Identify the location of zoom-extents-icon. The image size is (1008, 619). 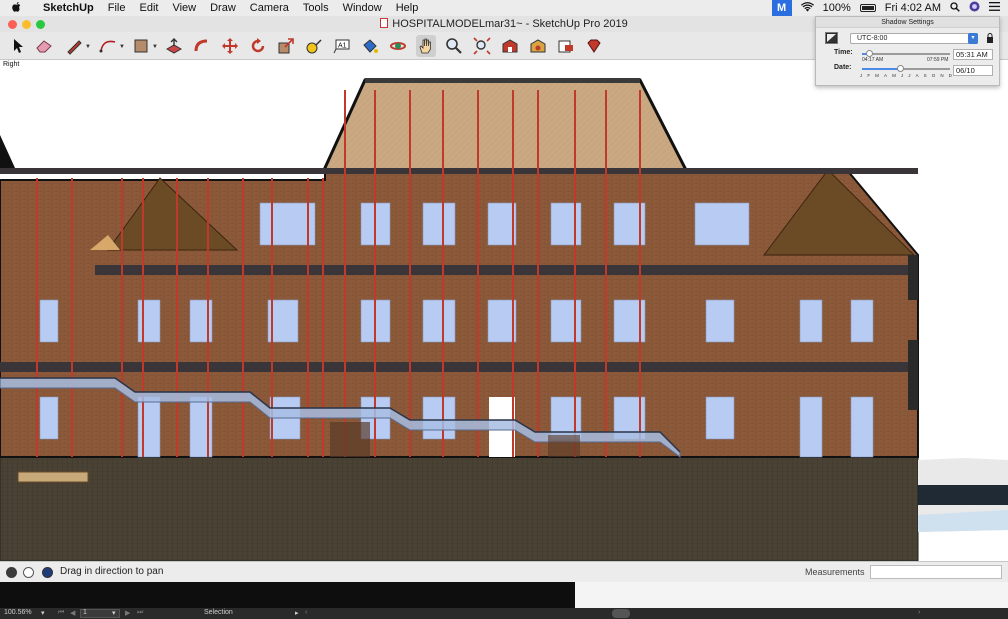
(482, 46).